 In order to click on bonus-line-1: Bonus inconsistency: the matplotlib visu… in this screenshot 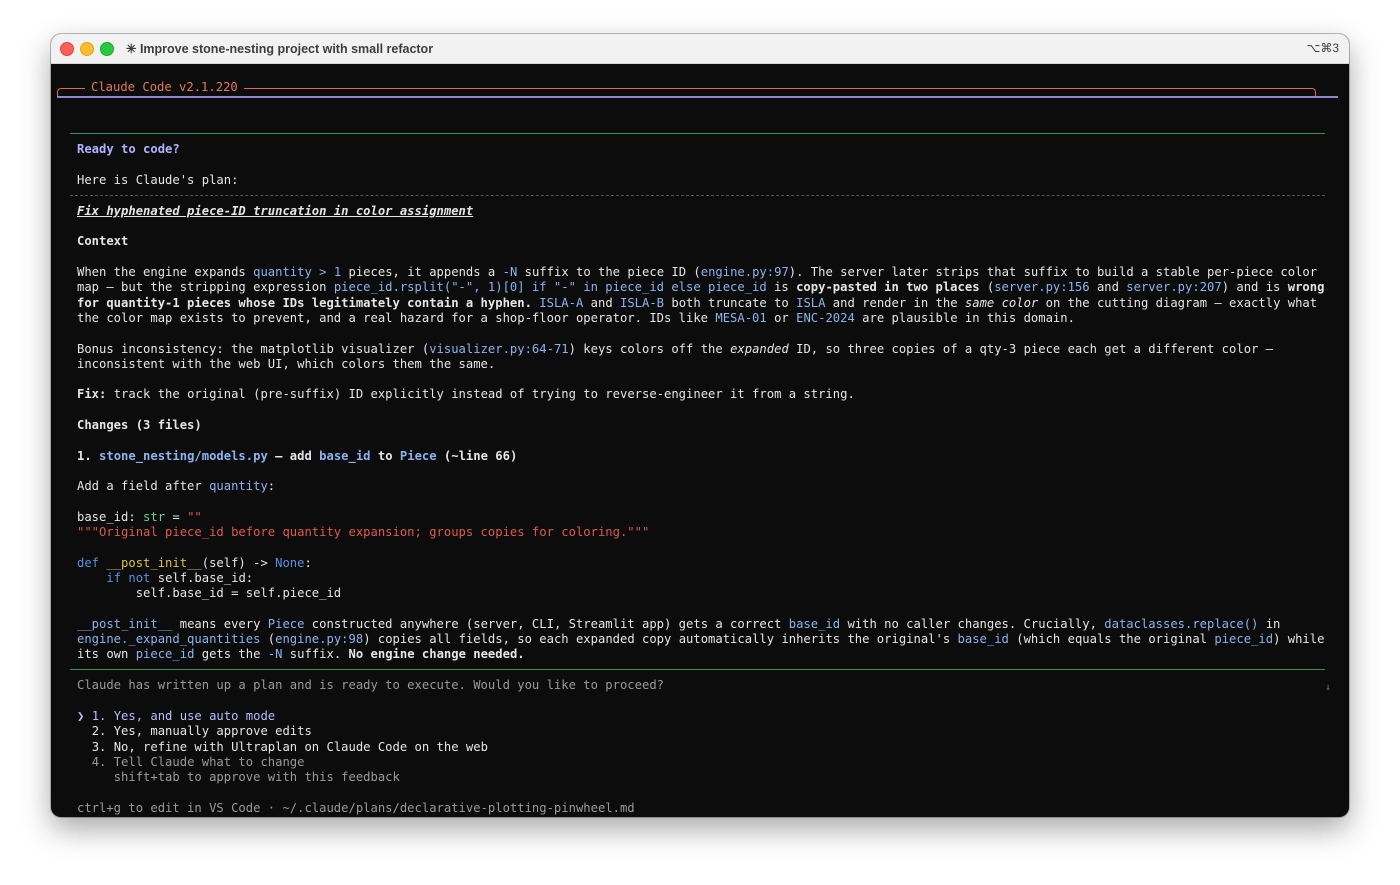, I will do `click(675, 349)`.